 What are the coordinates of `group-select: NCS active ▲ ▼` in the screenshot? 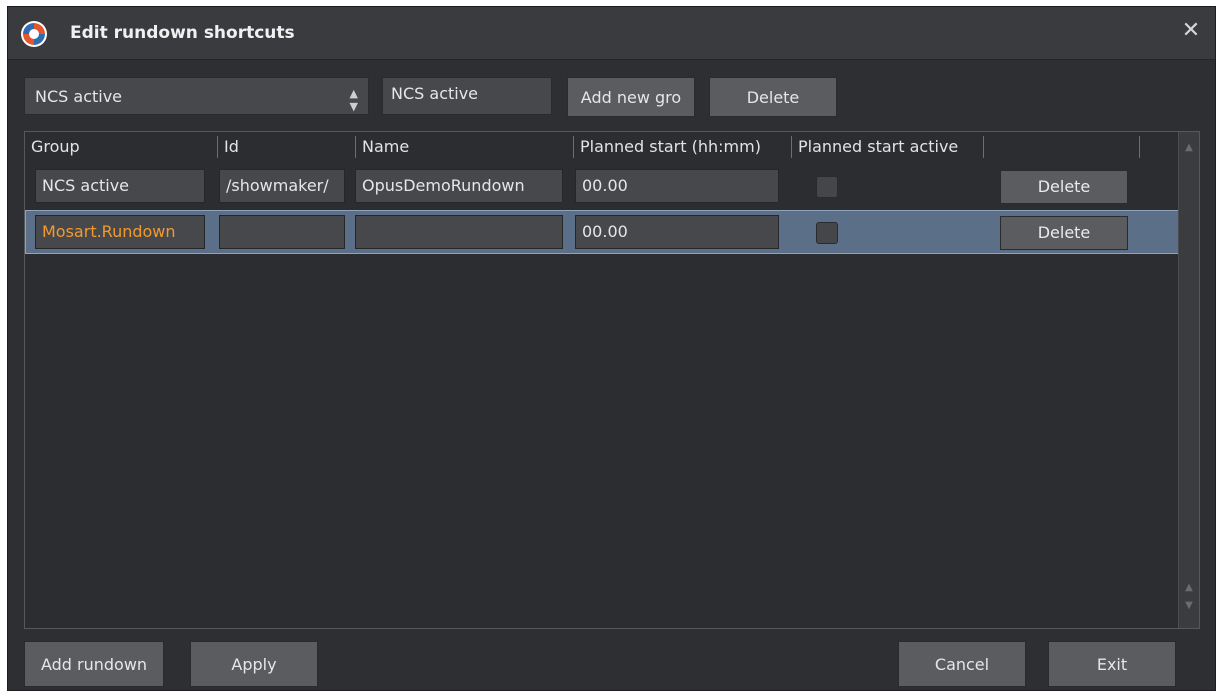 It's located at (196, 96).